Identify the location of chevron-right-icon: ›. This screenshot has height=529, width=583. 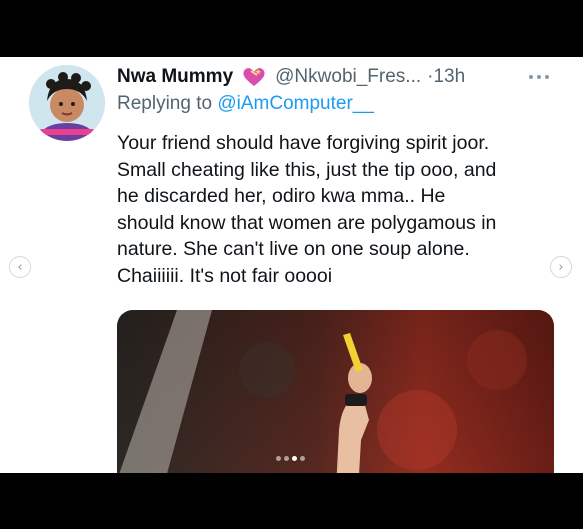
(561, 267).